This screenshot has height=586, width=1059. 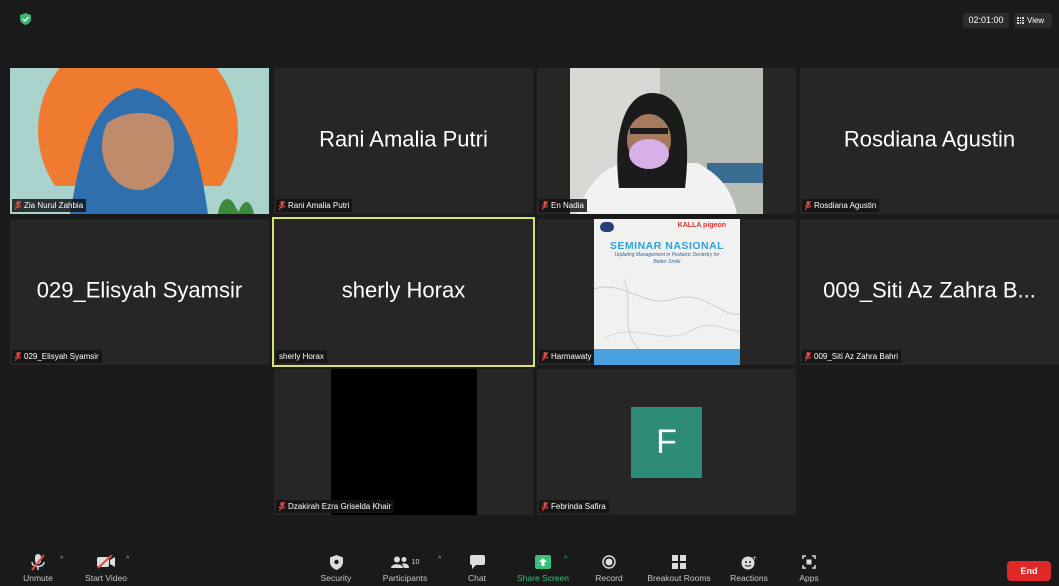 I want to click on encryption-shield-icon, so click(x=25, y=19).